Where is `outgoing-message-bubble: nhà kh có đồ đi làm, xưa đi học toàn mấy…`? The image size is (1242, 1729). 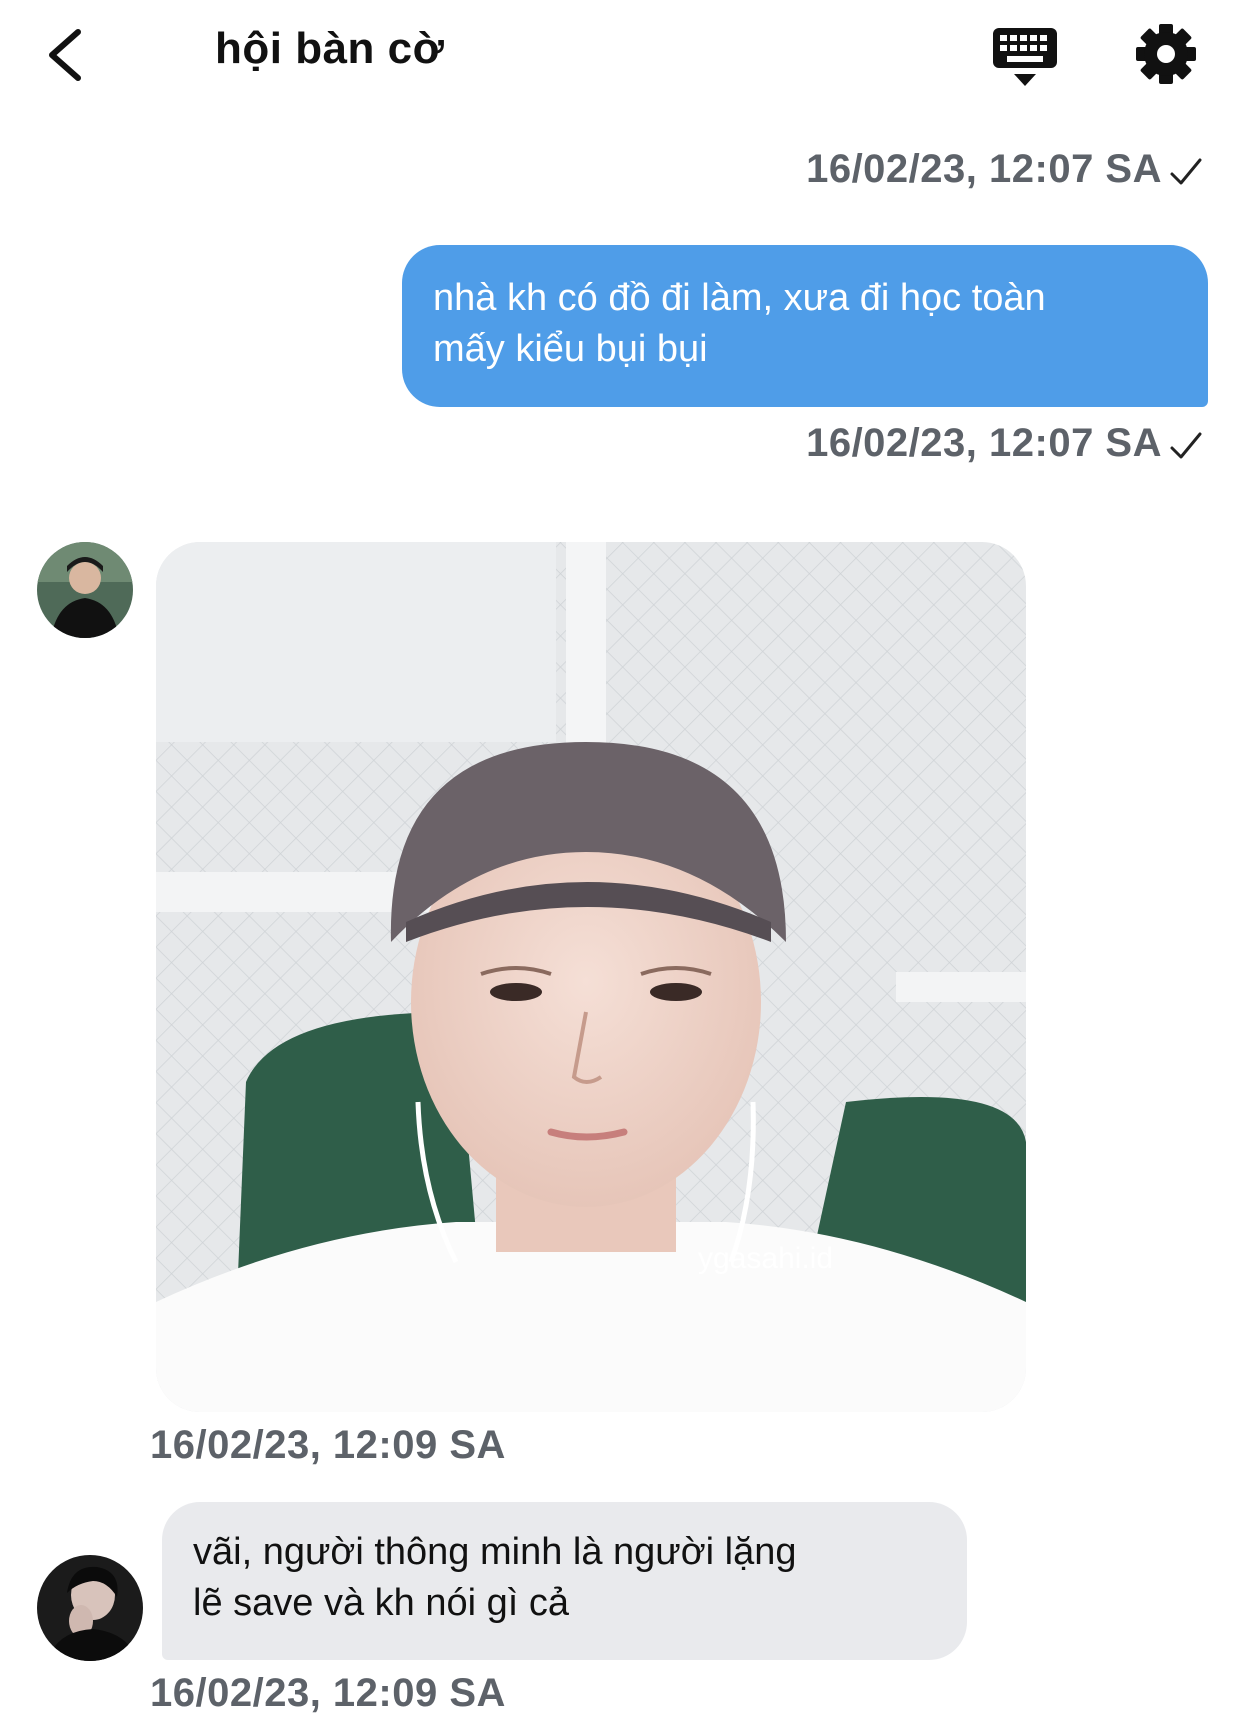 outgoing-message-bubble: nhà kh có đồ đi làm, xưa đi học toàn mấy… is located at coordinates (805, 326).